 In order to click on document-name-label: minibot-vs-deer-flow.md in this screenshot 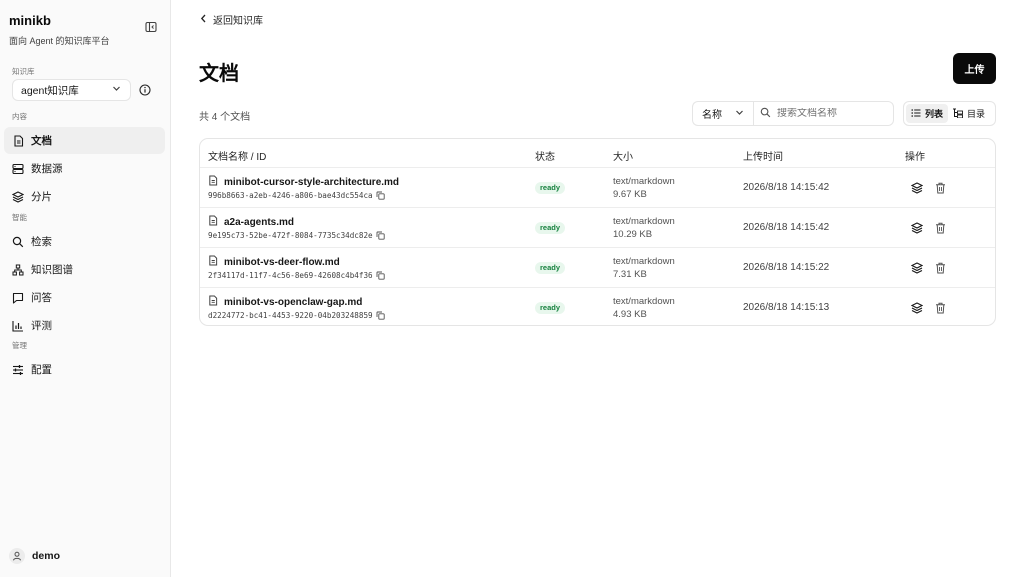, I will do `click(282, 262)`.